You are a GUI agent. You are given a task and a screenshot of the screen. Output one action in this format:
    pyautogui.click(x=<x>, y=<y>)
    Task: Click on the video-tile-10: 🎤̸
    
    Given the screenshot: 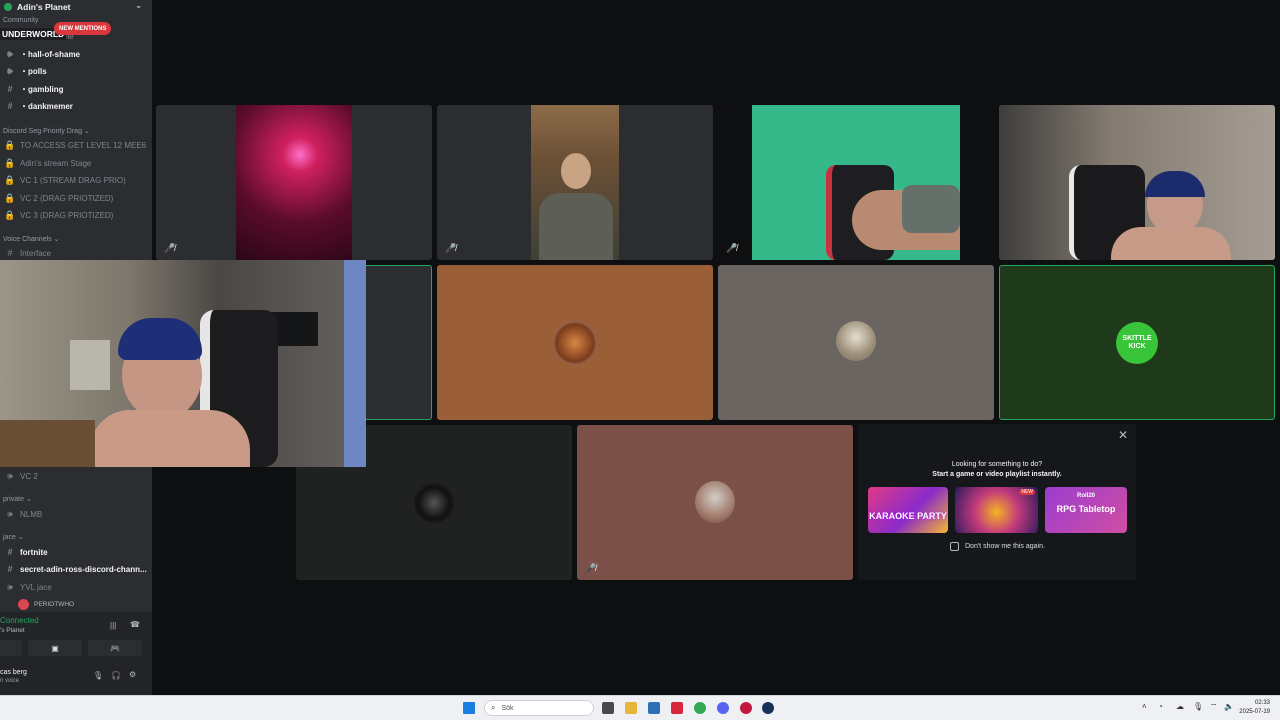 What is the action you would take?
    pyautogui.click(x=715, y=502)
    